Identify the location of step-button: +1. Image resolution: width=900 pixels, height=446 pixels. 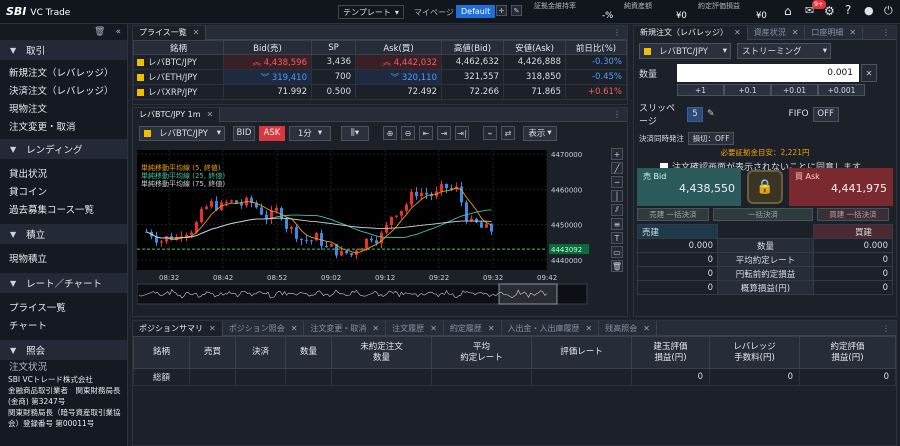
(700, 90).